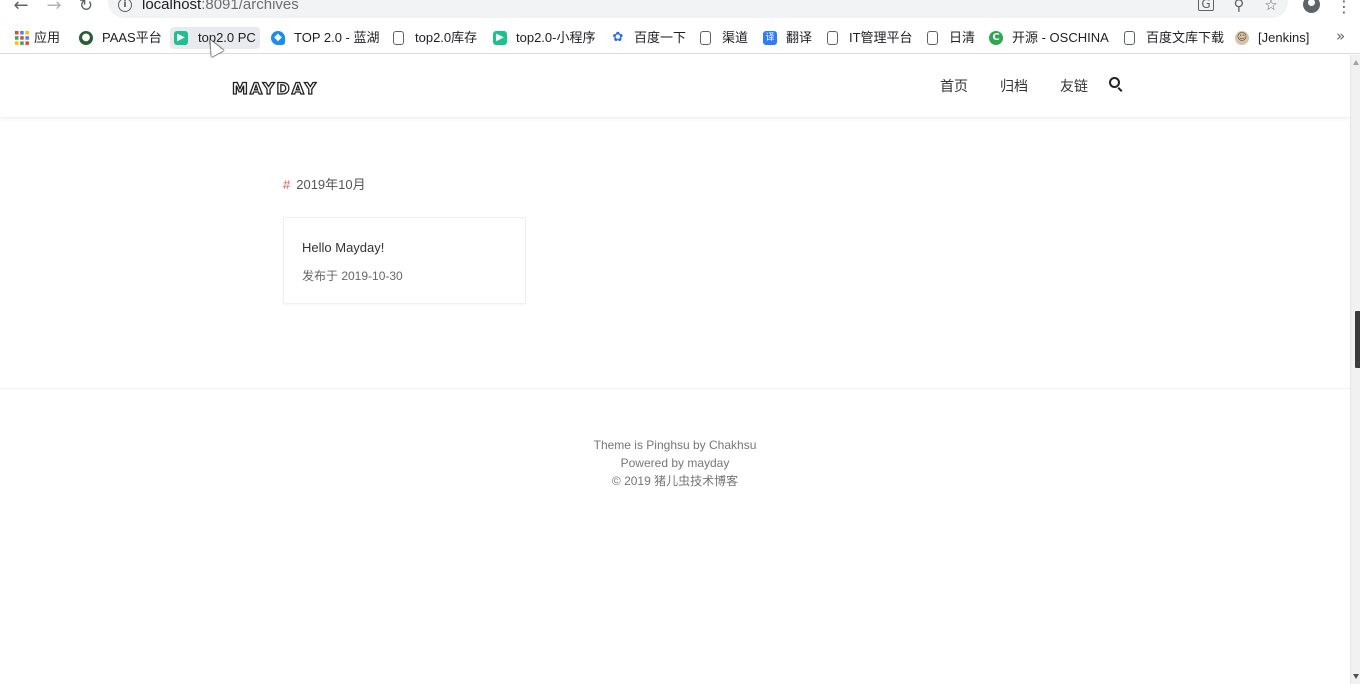 This screenshot has width=1360, height=684. Describe the element at coordinates (172, 6) in the screenshot. I see `url-host: localhost` at that location.